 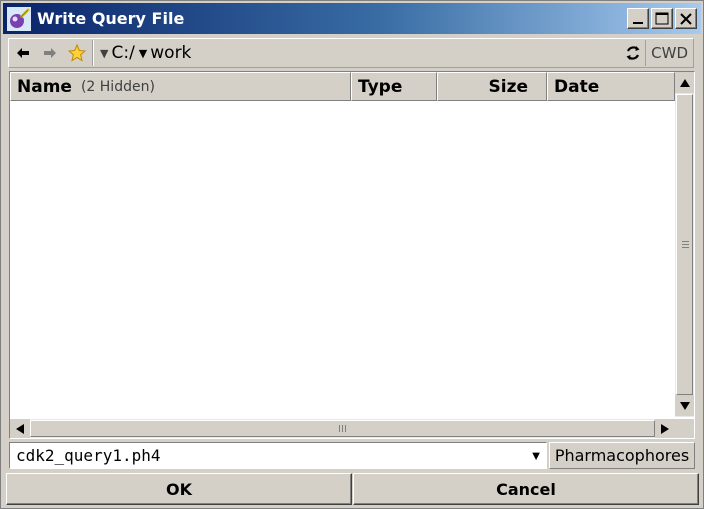 I want to click on back-arrow-icon, so click(x=22, y=53).